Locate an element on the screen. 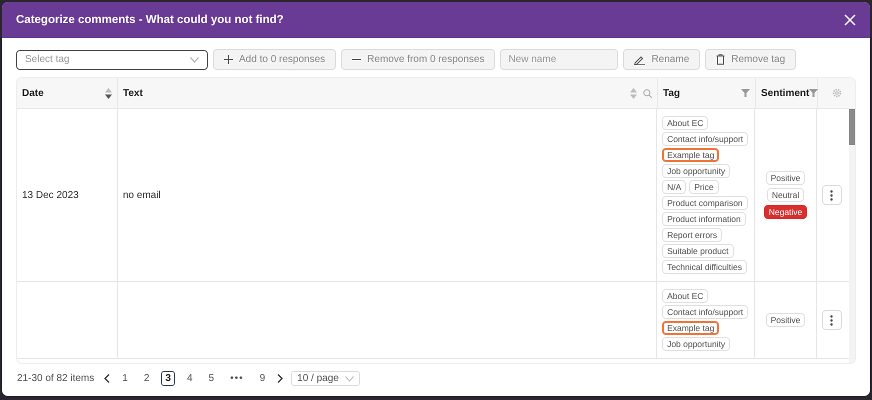 Image resolution: width=872 pixels, height=400 pixels. comment-text: no email is located at coordinates (141, 195).